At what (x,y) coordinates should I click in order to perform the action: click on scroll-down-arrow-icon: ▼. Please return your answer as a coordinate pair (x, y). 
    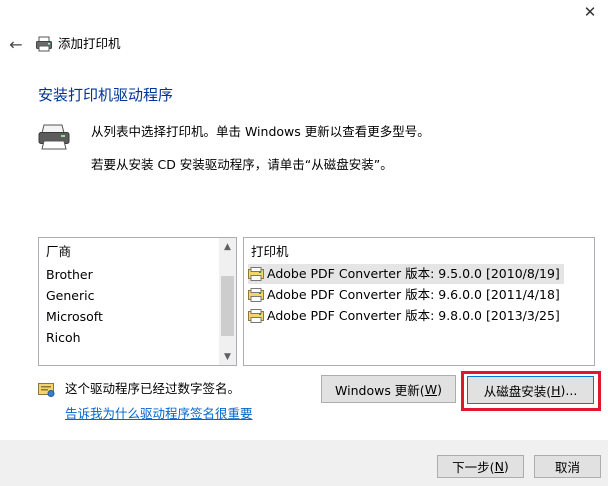
    Looking at the image, I should click on (227, 356).